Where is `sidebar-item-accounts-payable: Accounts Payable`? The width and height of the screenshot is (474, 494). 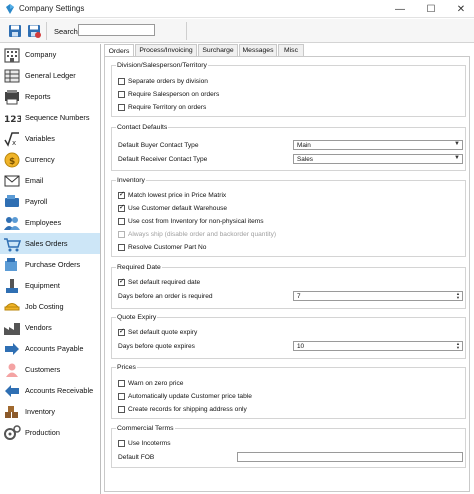 sidebar-item-accounts-payable: Accounts Payable is located at coordinates (50, 348).